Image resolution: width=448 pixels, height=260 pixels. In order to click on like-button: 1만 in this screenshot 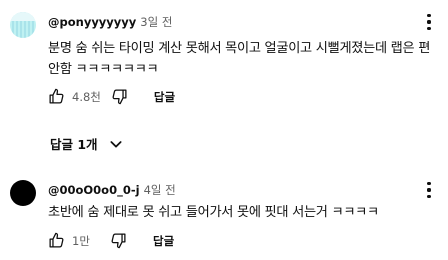, I will do `click(74, 240)`.